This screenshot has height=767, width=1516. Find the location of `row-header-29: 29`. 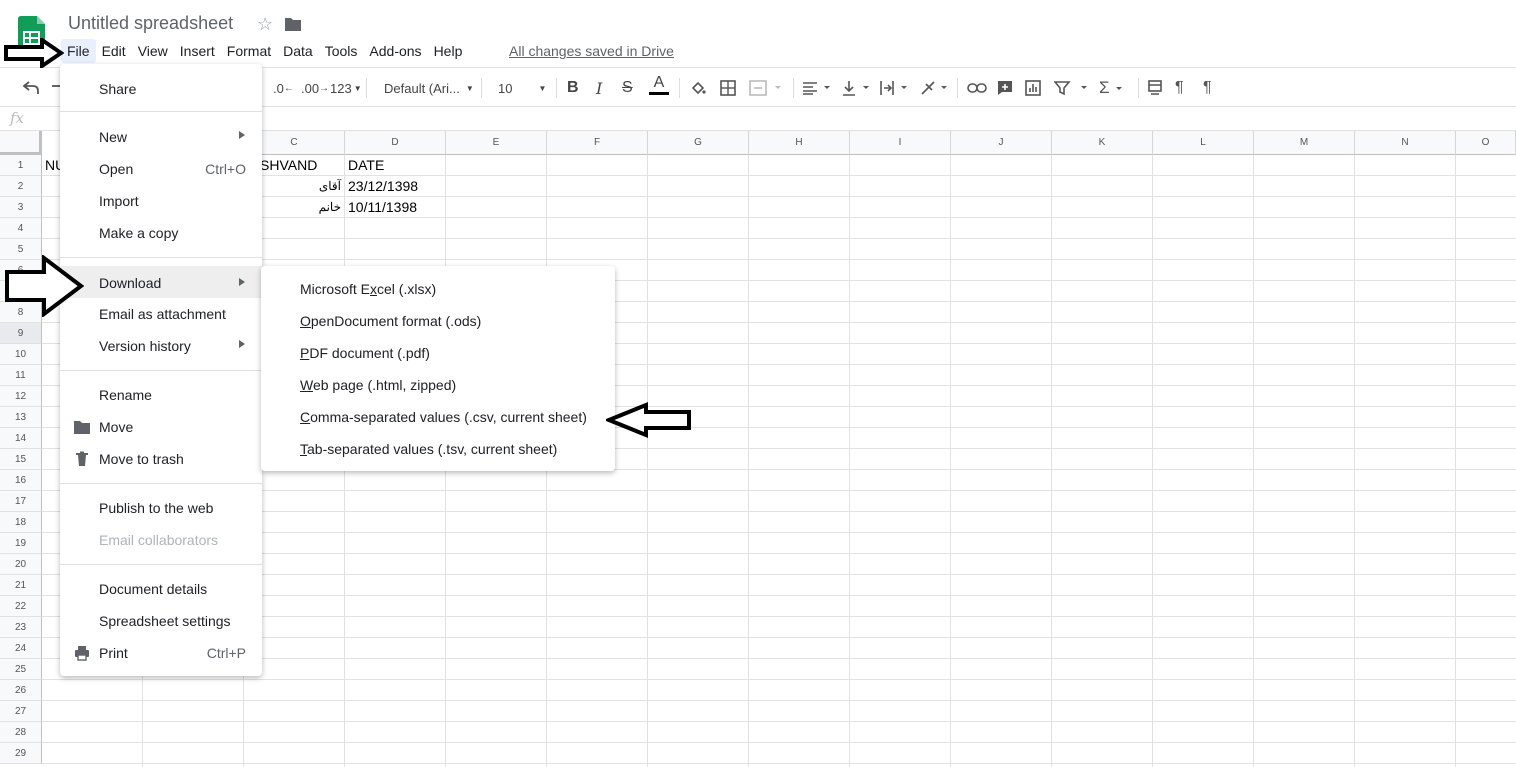

row-header-29: 29 is located at coordinates (21, 753).